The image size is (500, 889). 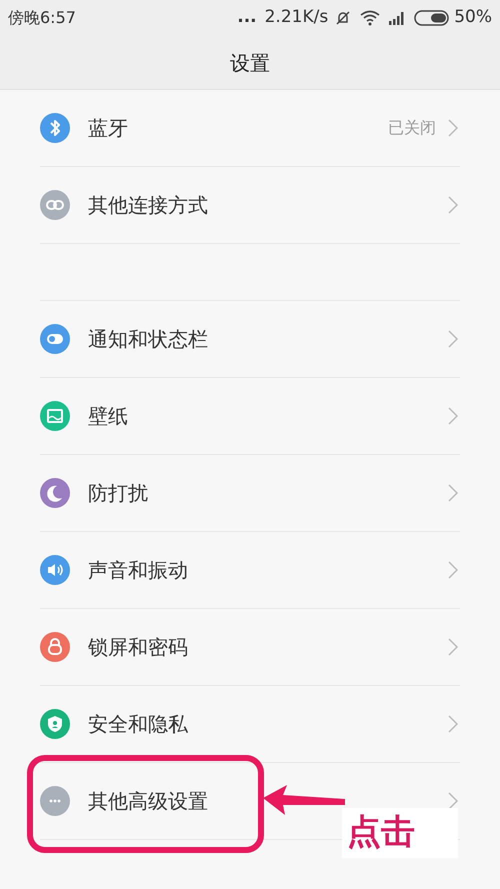 What do you see at coordinates (148, 339) in the screenshot?
I see `setting-label: 通知和状态栏` at bounding box center [148, 339].